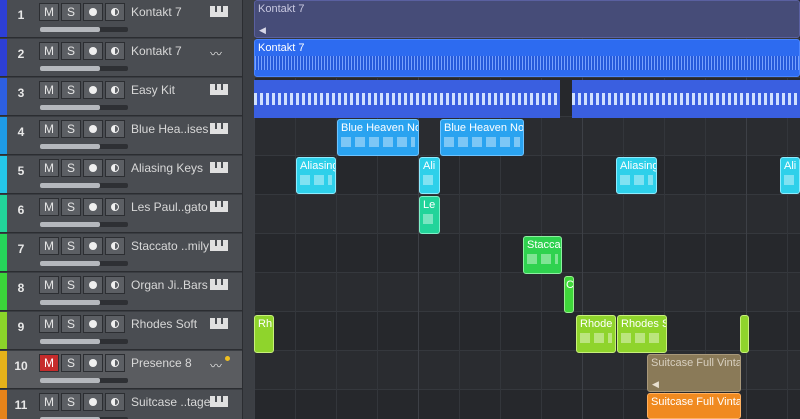 This screenshot has width=800, height=419. I want to click on track-row: 11 M S Suitcase ..tage, so click(127, 404).